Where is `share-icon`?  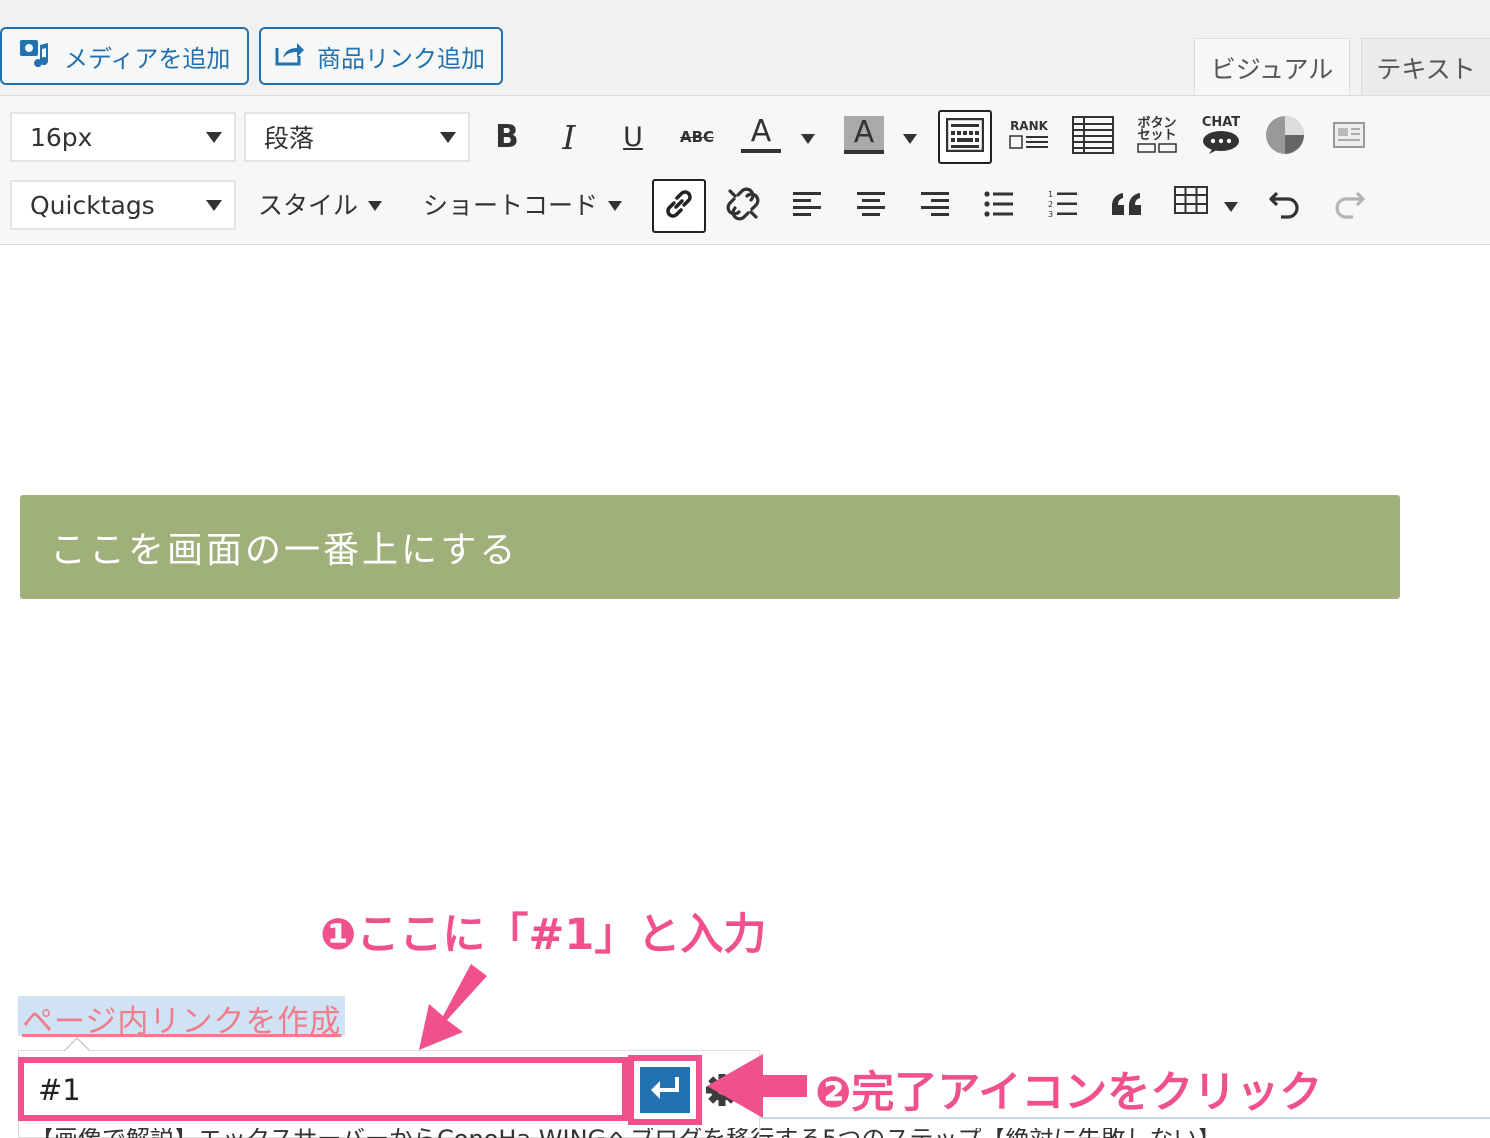 share-icon is located at coordinates (290, 56).